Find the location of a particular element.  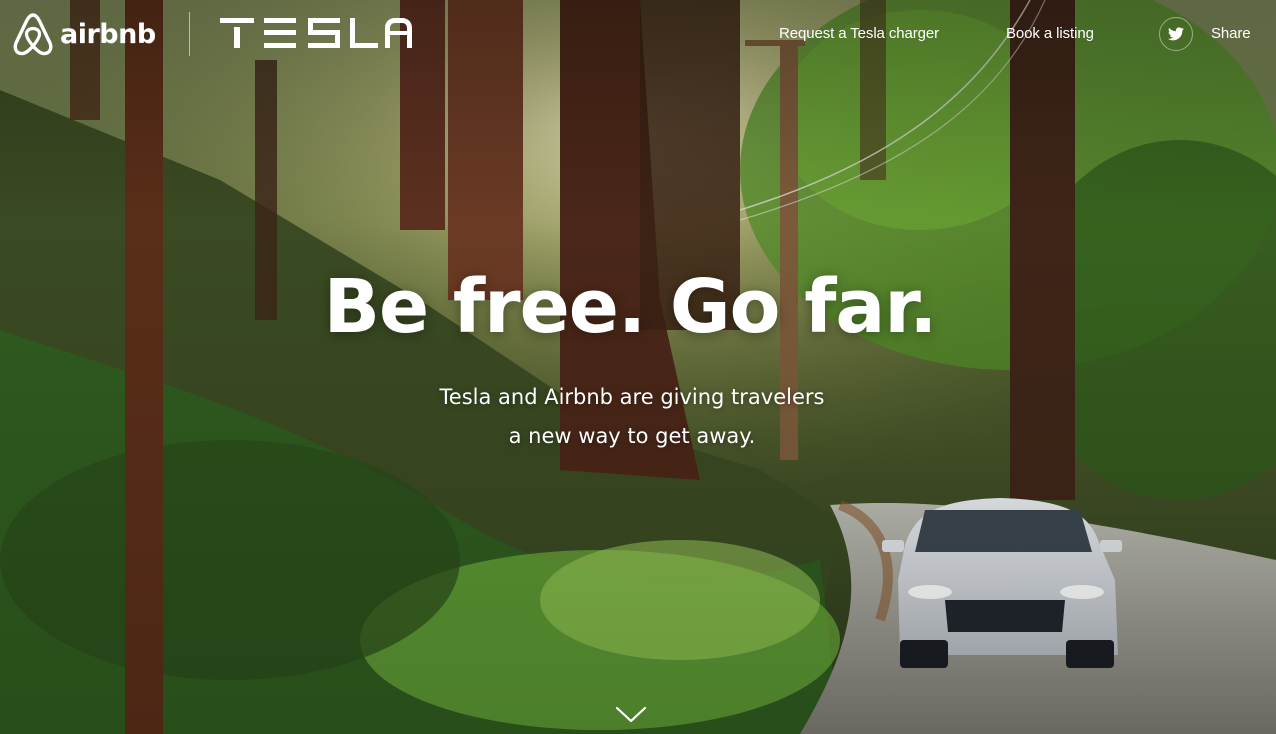

brand-divider is located at coordinates (189, 34).